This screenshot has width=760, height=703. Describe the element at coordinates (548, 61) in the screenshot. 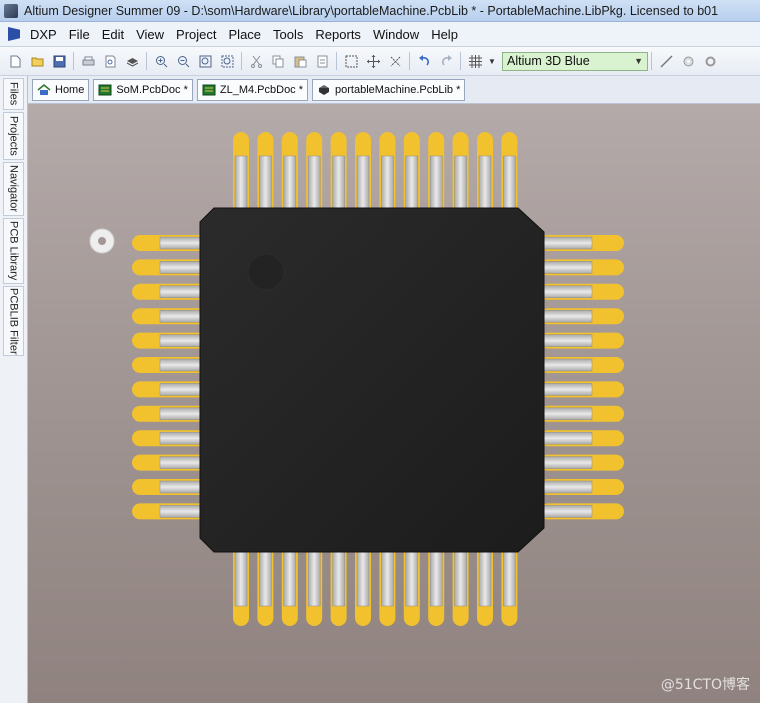

I see `view-configuration-value: Altium 3D Blue` at that location.